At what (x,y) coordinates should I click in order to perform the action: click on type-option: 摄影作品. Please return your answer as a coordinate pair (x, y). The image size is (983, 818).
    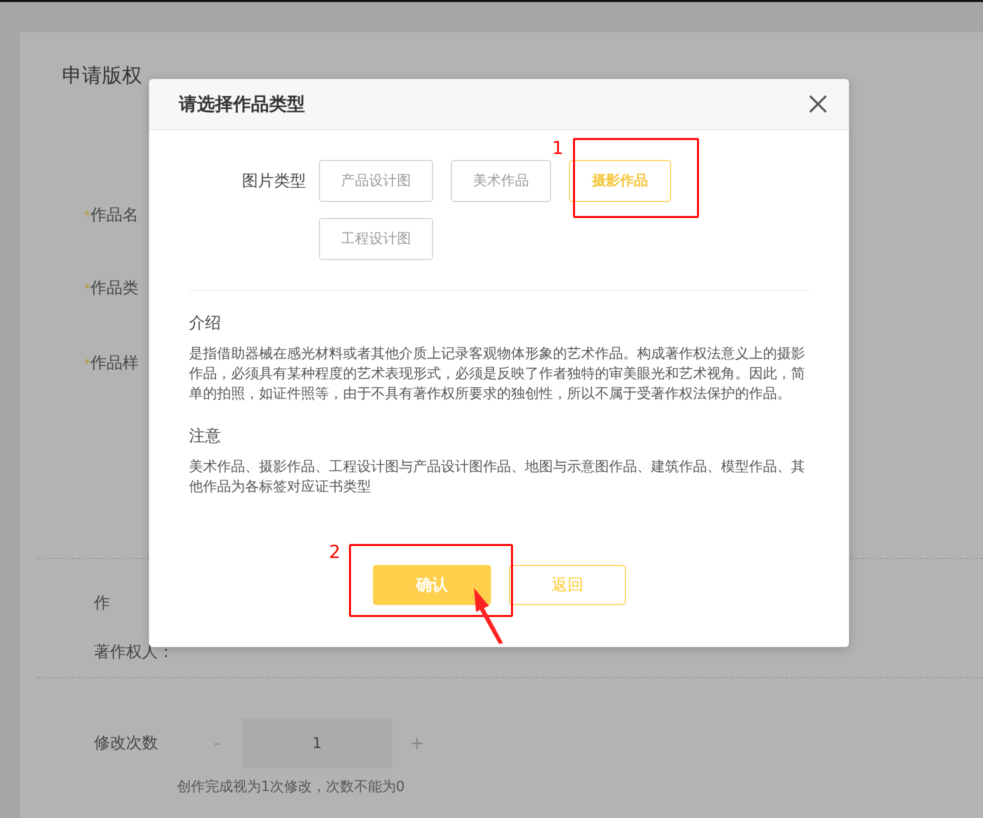
    Looking at the image, I should click on (620, 181).